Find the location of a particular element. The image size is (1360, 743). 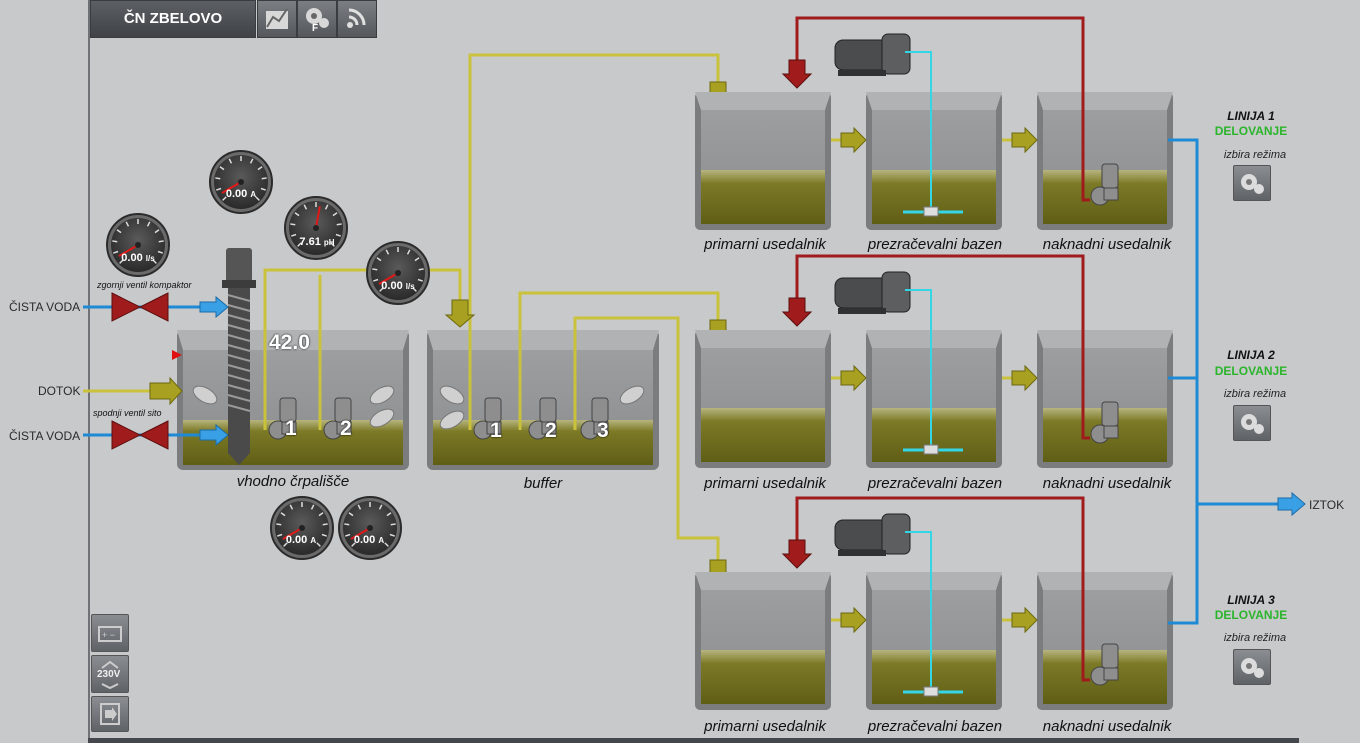

line2-status: DELOVANJE is located at coordinates (1251, 371).